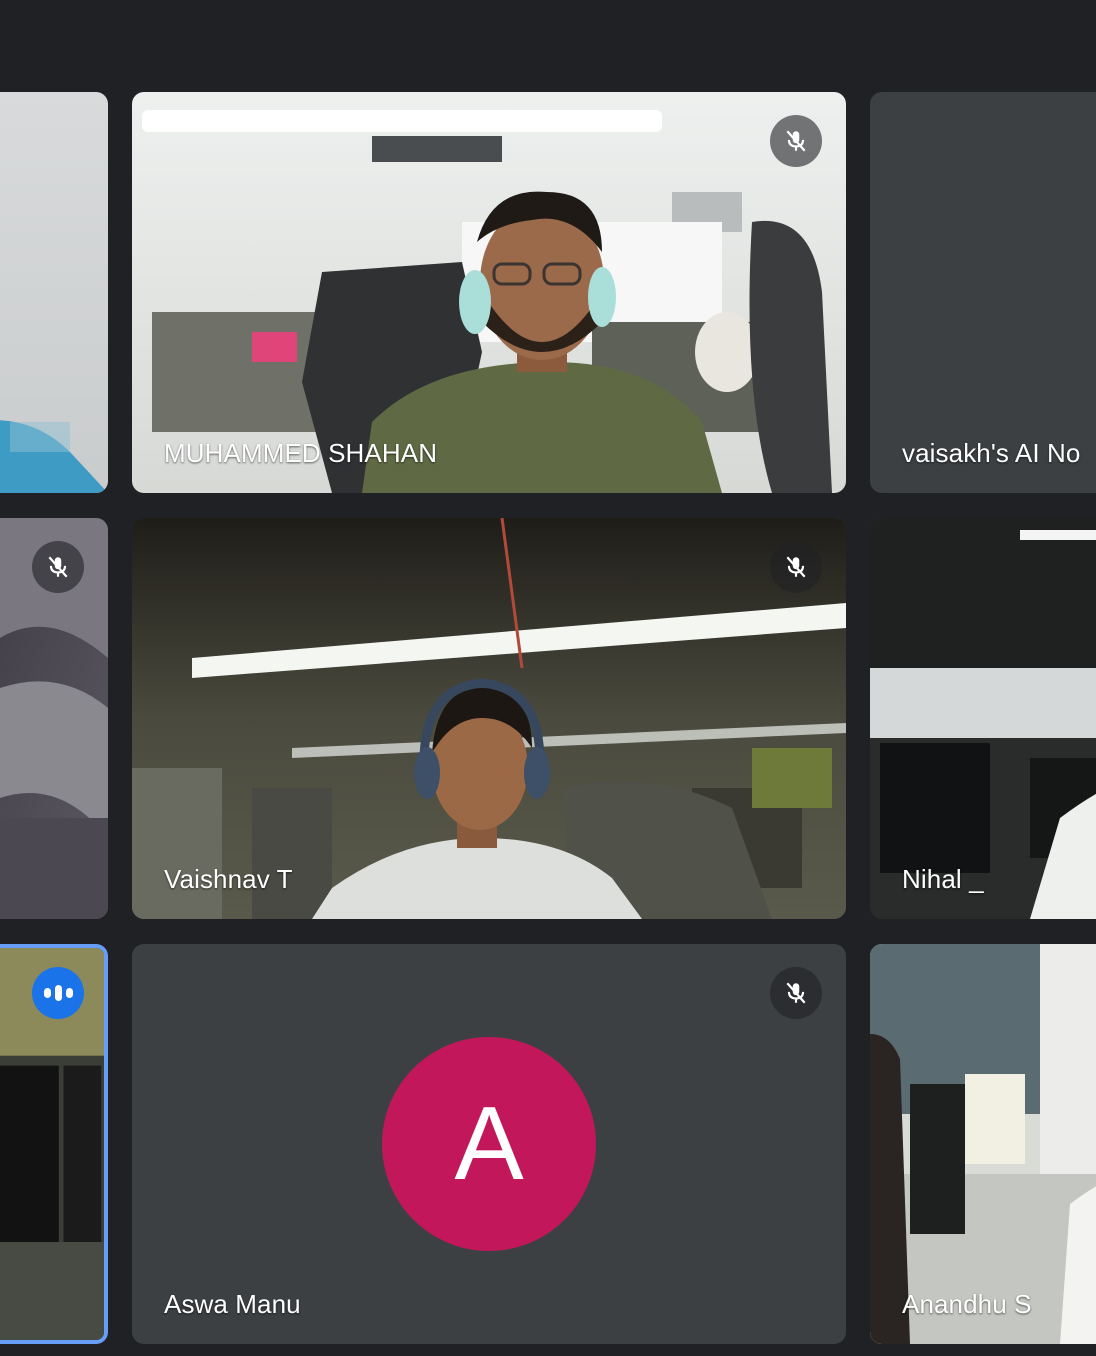  What do you see at coordinates (983, 292) in the screenshot?
I see `participant-tile: vaisakh's AI No` at bounding box center [983, 292].